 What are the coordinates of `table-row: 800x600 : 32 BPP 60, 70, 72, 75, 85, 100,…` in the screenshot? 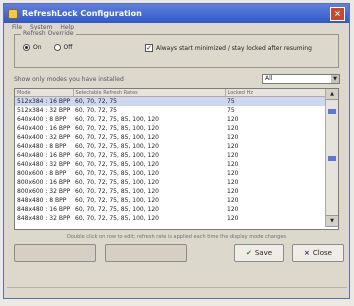 It's located at (171, 191).